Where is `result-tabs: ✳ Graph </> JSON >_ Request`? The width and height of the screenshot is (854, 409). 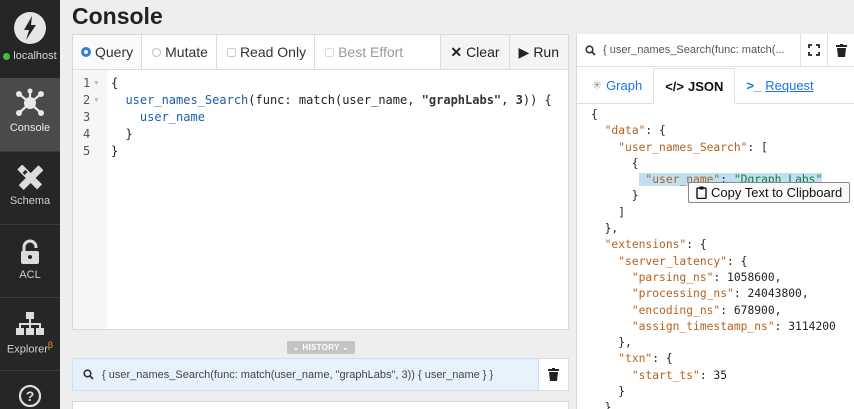
result-tabs: ✳ Graph </> JSON >_ Request is located at coordinates (715, 85).